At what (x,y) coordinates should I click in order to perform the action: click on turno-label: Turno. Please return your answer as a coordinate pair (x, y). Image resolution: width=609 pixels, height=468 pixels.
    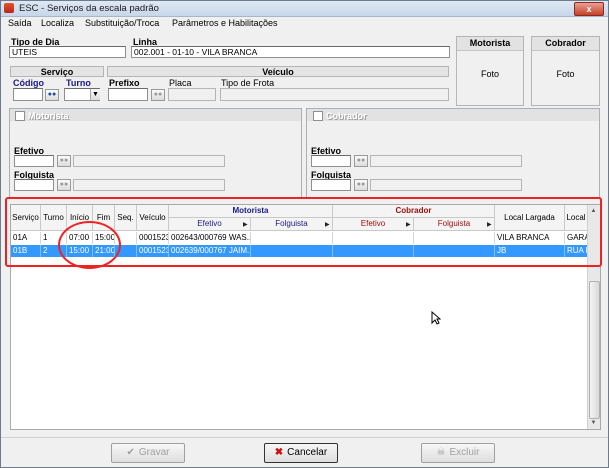
    Looking at the image, I should click on (78, 83).